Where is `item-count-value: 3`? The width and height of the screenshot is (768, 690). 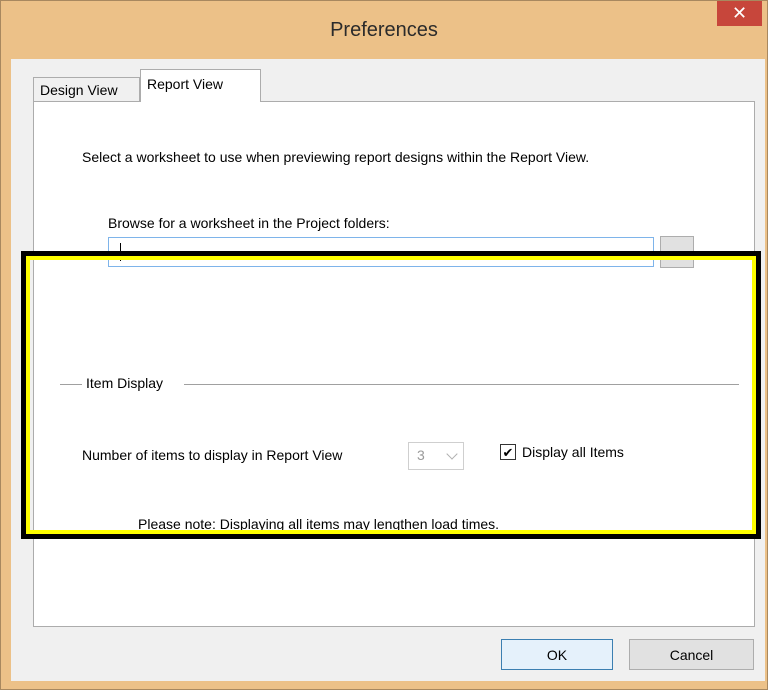
item-count-value: 3 is located at coordinates (421, 455).